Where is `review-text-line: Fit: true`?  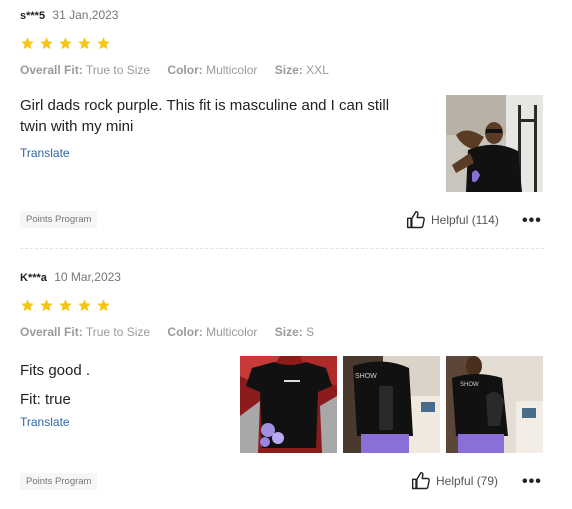 review-text-line: Fit: true is located at coordinates (45, 399).